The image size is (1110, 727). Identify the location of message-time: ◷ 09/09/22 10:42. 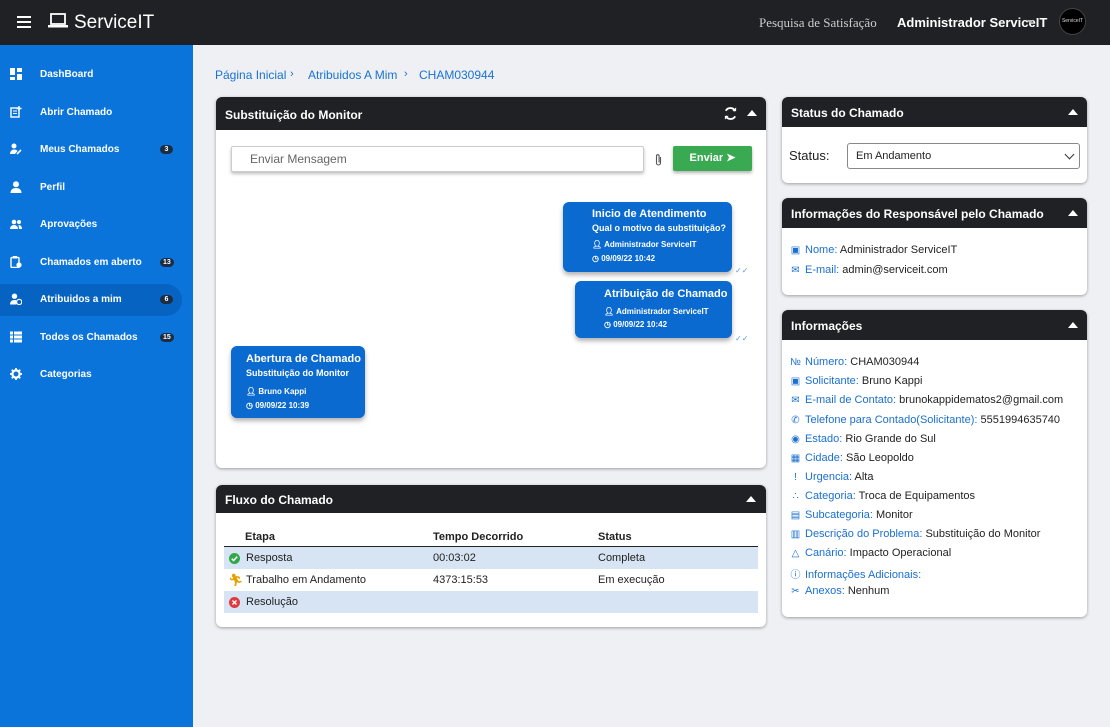
(636, 324).